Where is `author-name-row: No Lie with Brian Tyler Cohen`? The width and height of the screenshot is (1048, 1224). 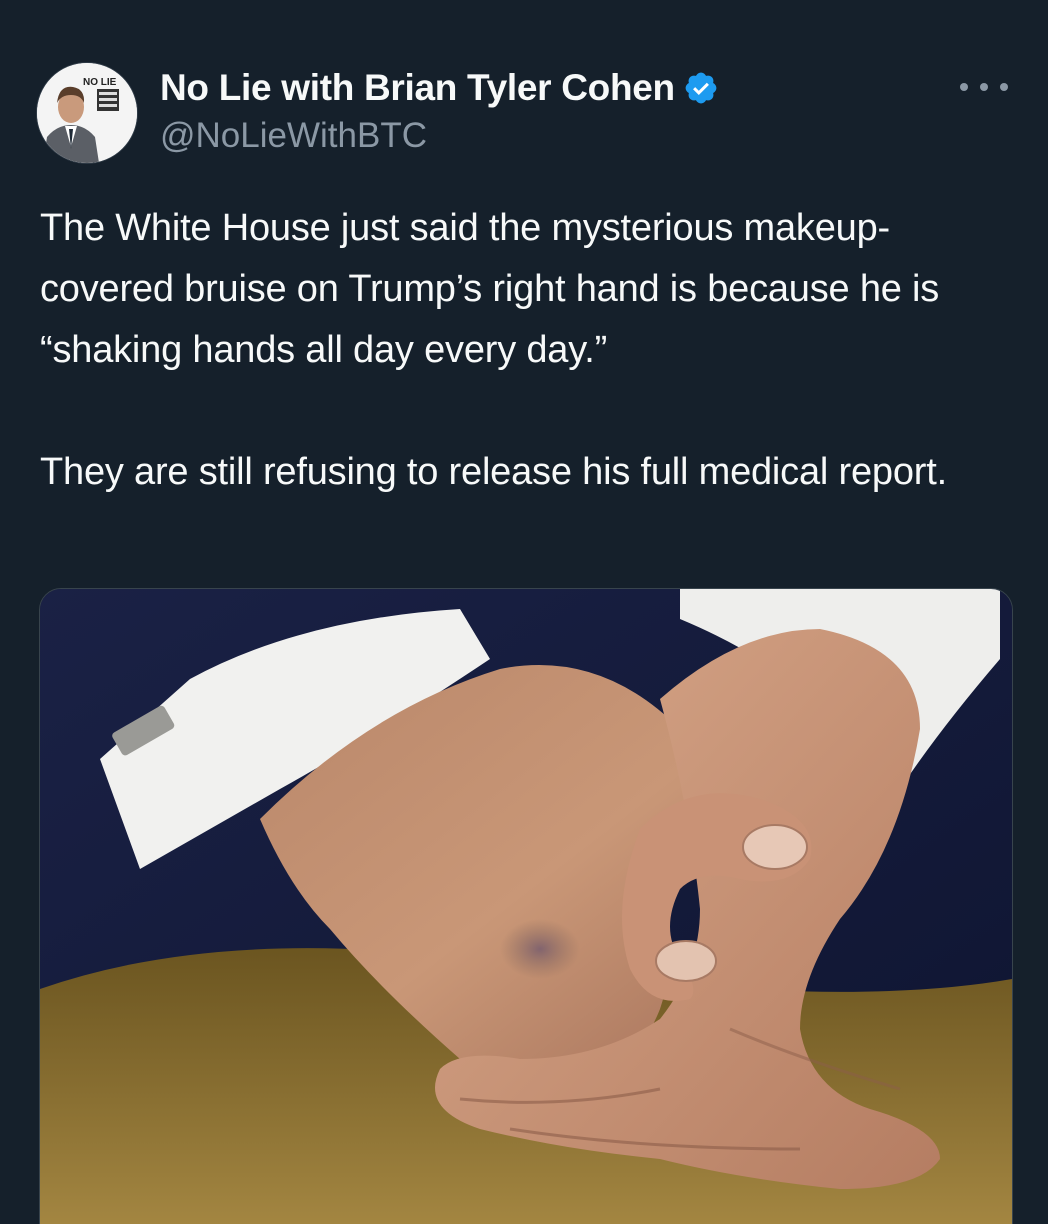 author-name-row: No Lie with Brian Tyler Cohen is located at coordinates (439, 88).